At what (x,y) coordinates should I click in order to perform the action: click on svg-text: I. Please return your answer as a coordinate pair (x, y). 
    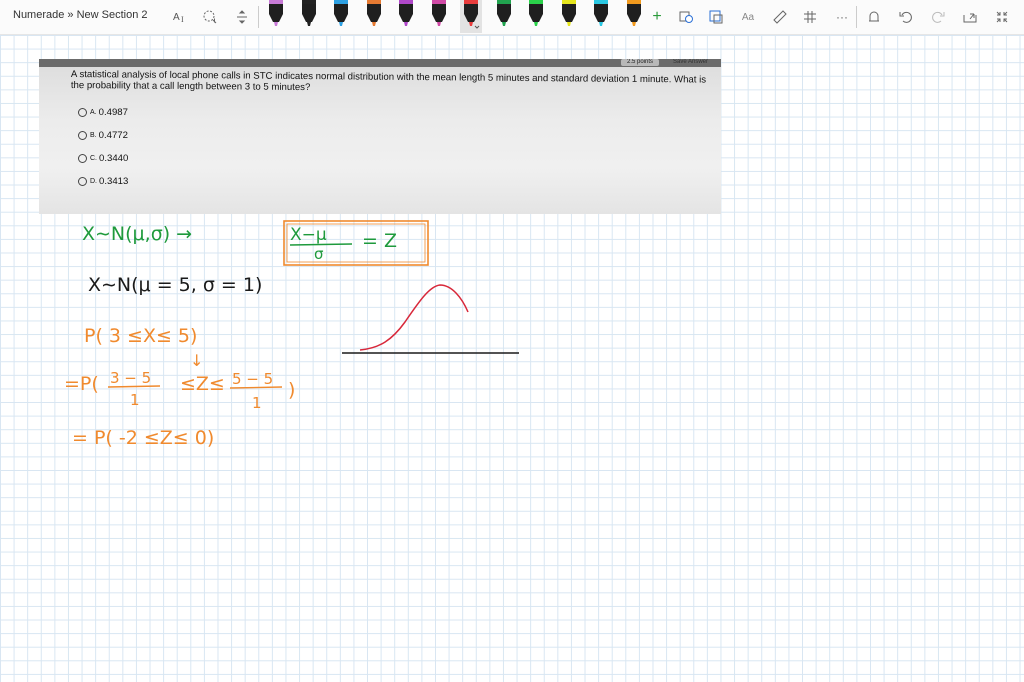
    Looking at the image, I should click on (182, 19).